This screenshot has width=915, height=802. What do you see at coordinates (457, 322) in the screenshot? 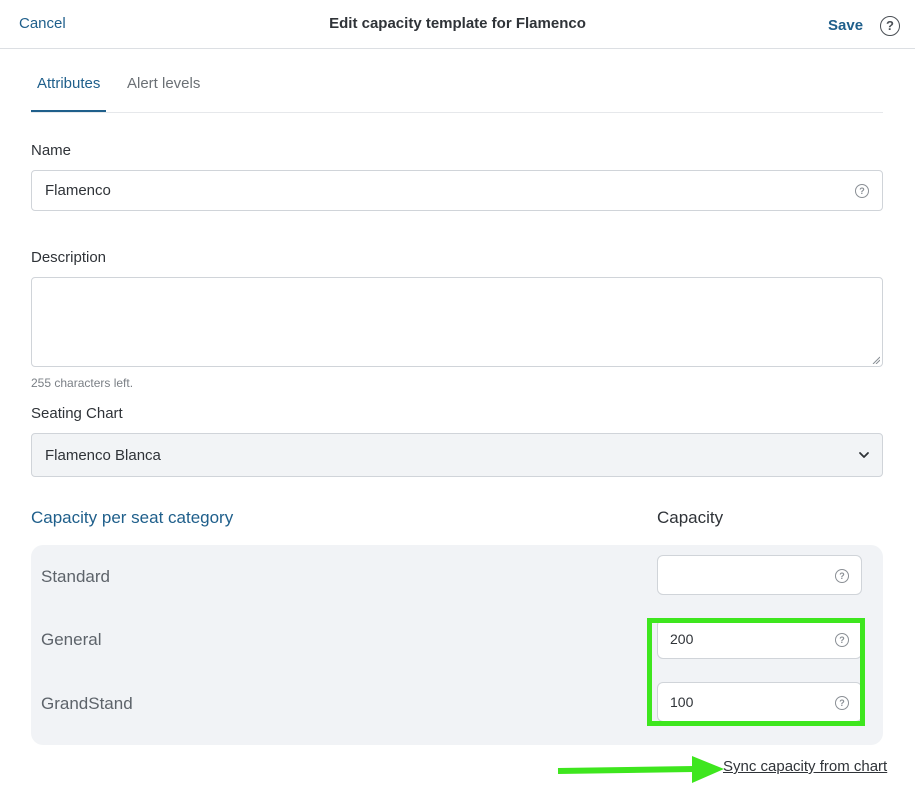
I see `description-field` at bounding box center [457, 322].